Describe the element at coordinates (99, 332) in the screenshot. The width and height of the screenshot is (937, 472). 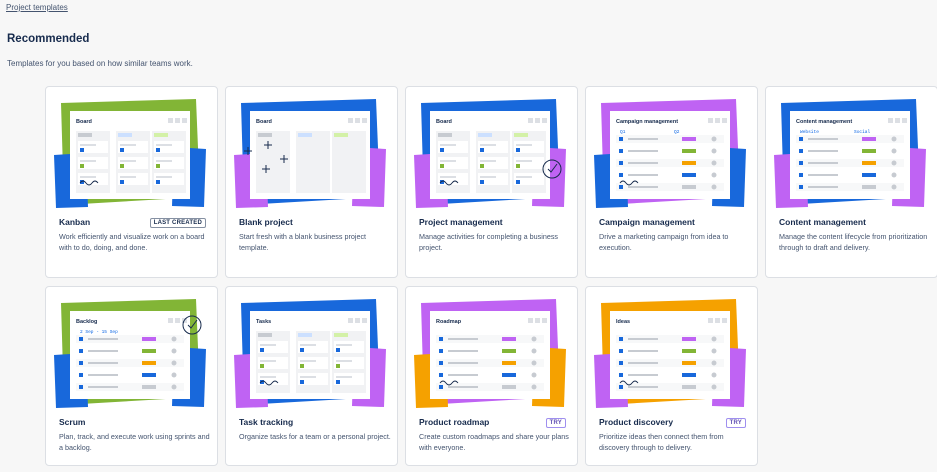
I see `illustration-tag: 2 Sep - 15 Sep` at that location.